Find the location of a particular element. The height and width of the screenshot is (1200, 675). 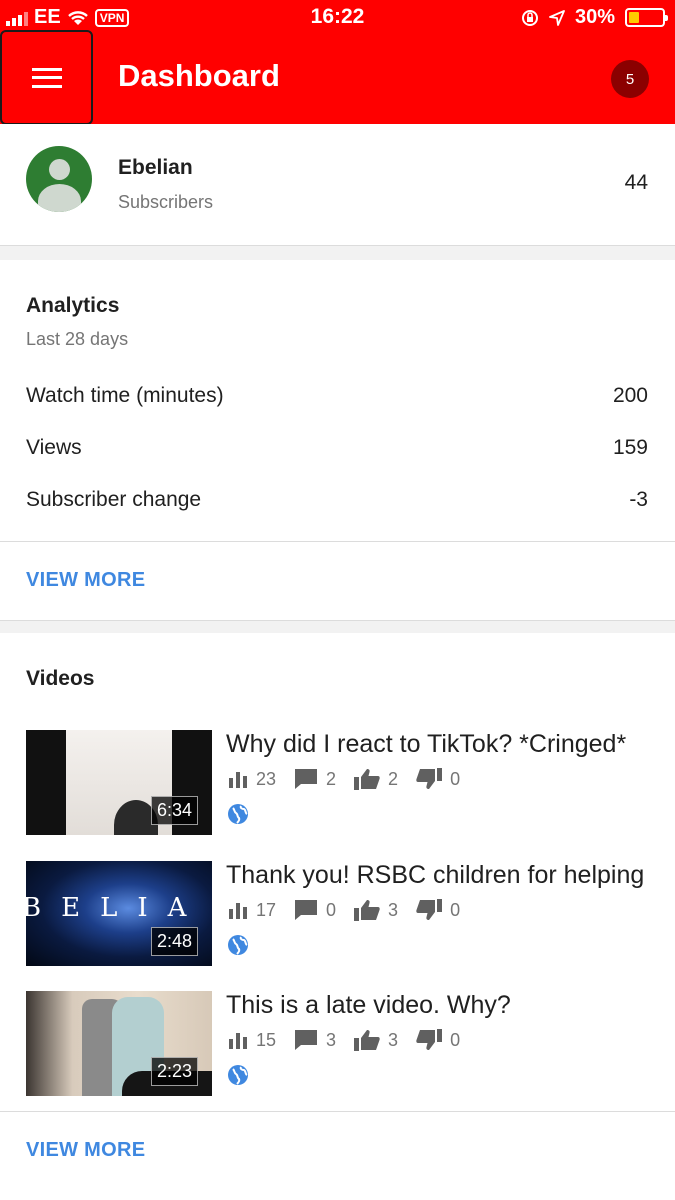

video-stats: 15 3 3 0 is located at coordinates (353, 1040).